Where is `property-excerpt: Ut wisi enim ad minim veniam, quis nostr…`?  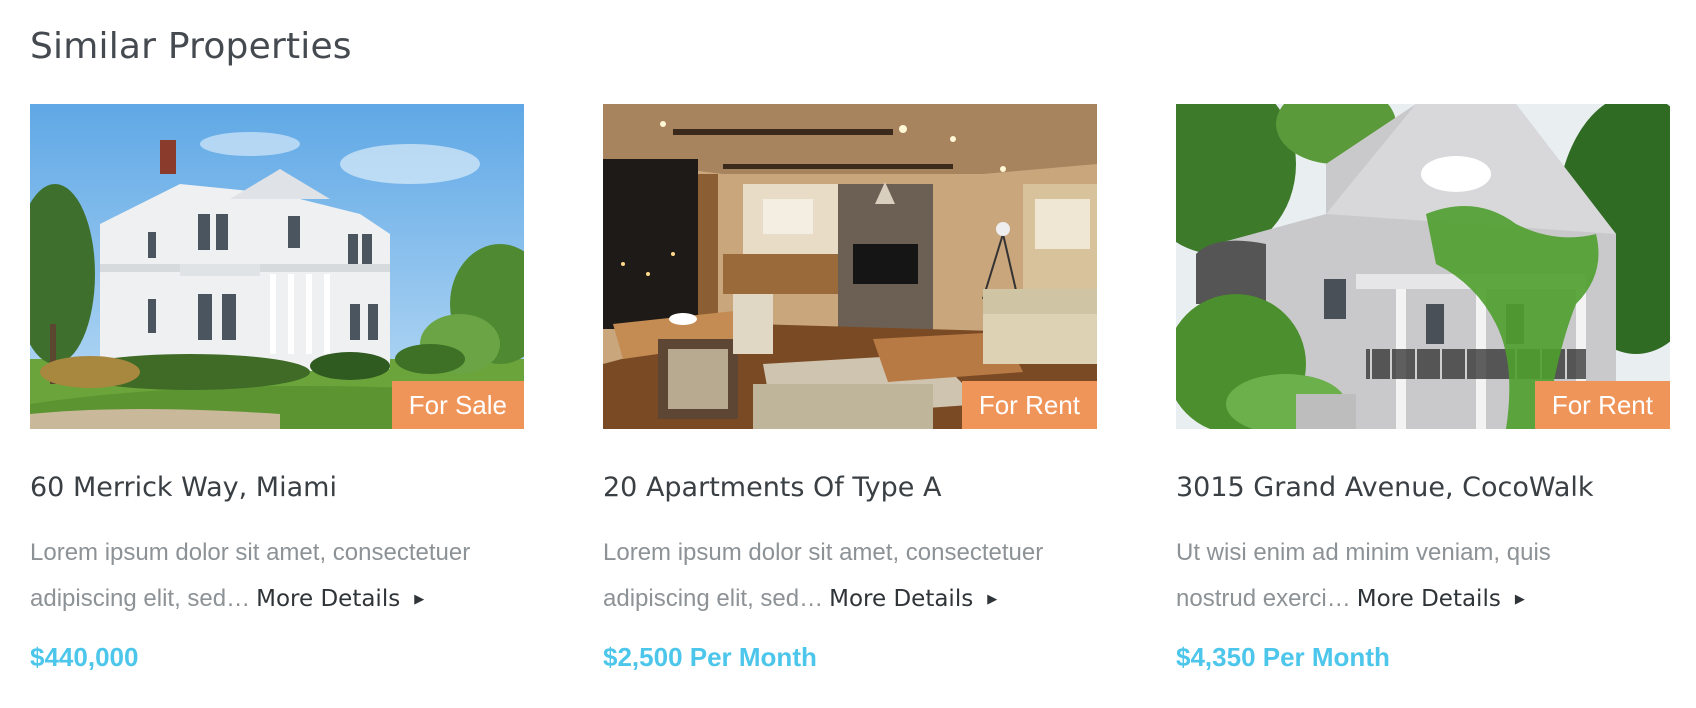 property-excerpt: Ut wisi enim ad minim veniam, quis nostr… is located at coordinates (1423, 576).